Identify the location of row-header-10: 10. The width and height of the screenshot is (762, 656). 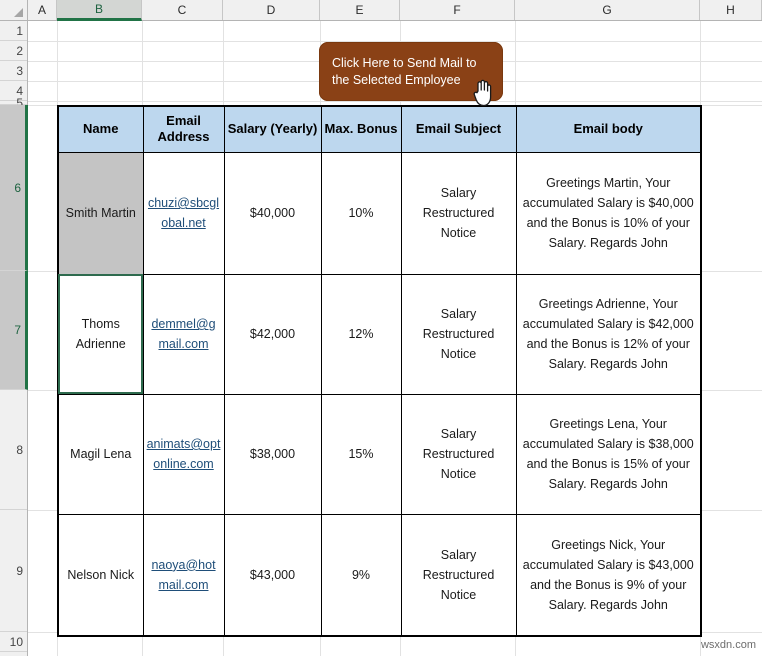
(13, 642).